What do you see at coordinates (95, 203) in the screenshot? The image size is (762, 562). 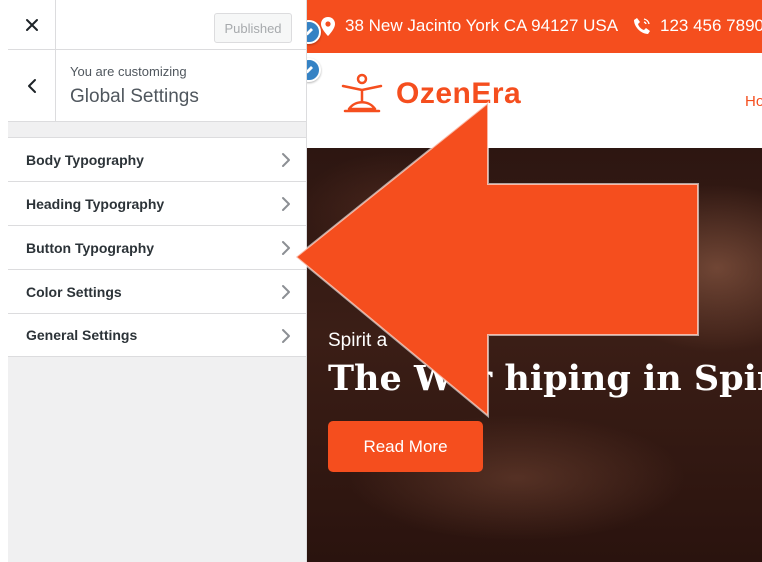 I see `menu-item-label: Heading Typography` at bounding box center [95, 203].